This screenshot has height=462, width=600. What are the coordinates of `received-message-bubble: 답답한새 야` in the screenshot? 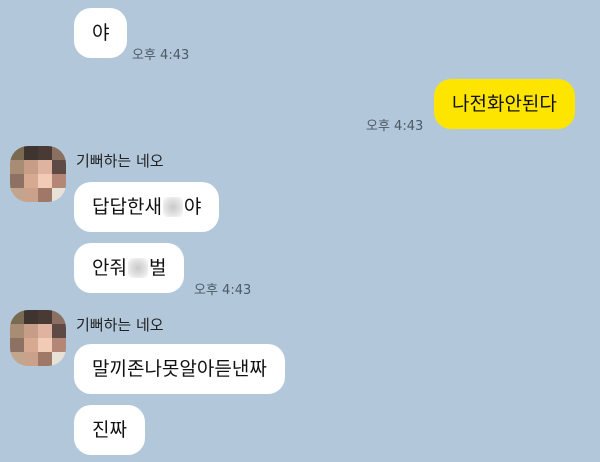 It's located at (147, 207).